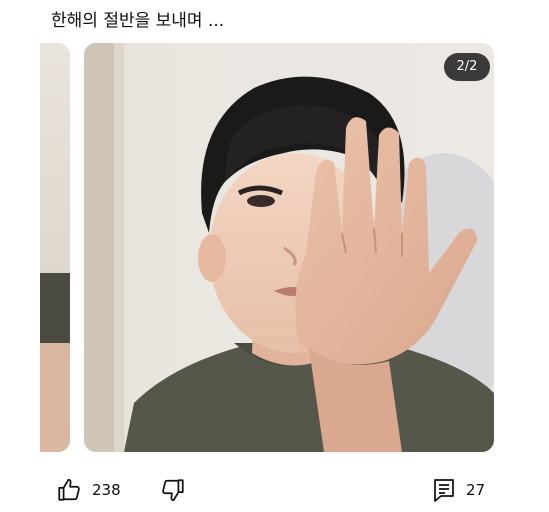  Describe the element at coordinates (106, 490) in the screenshot. I see `like-count: 238` at that location.